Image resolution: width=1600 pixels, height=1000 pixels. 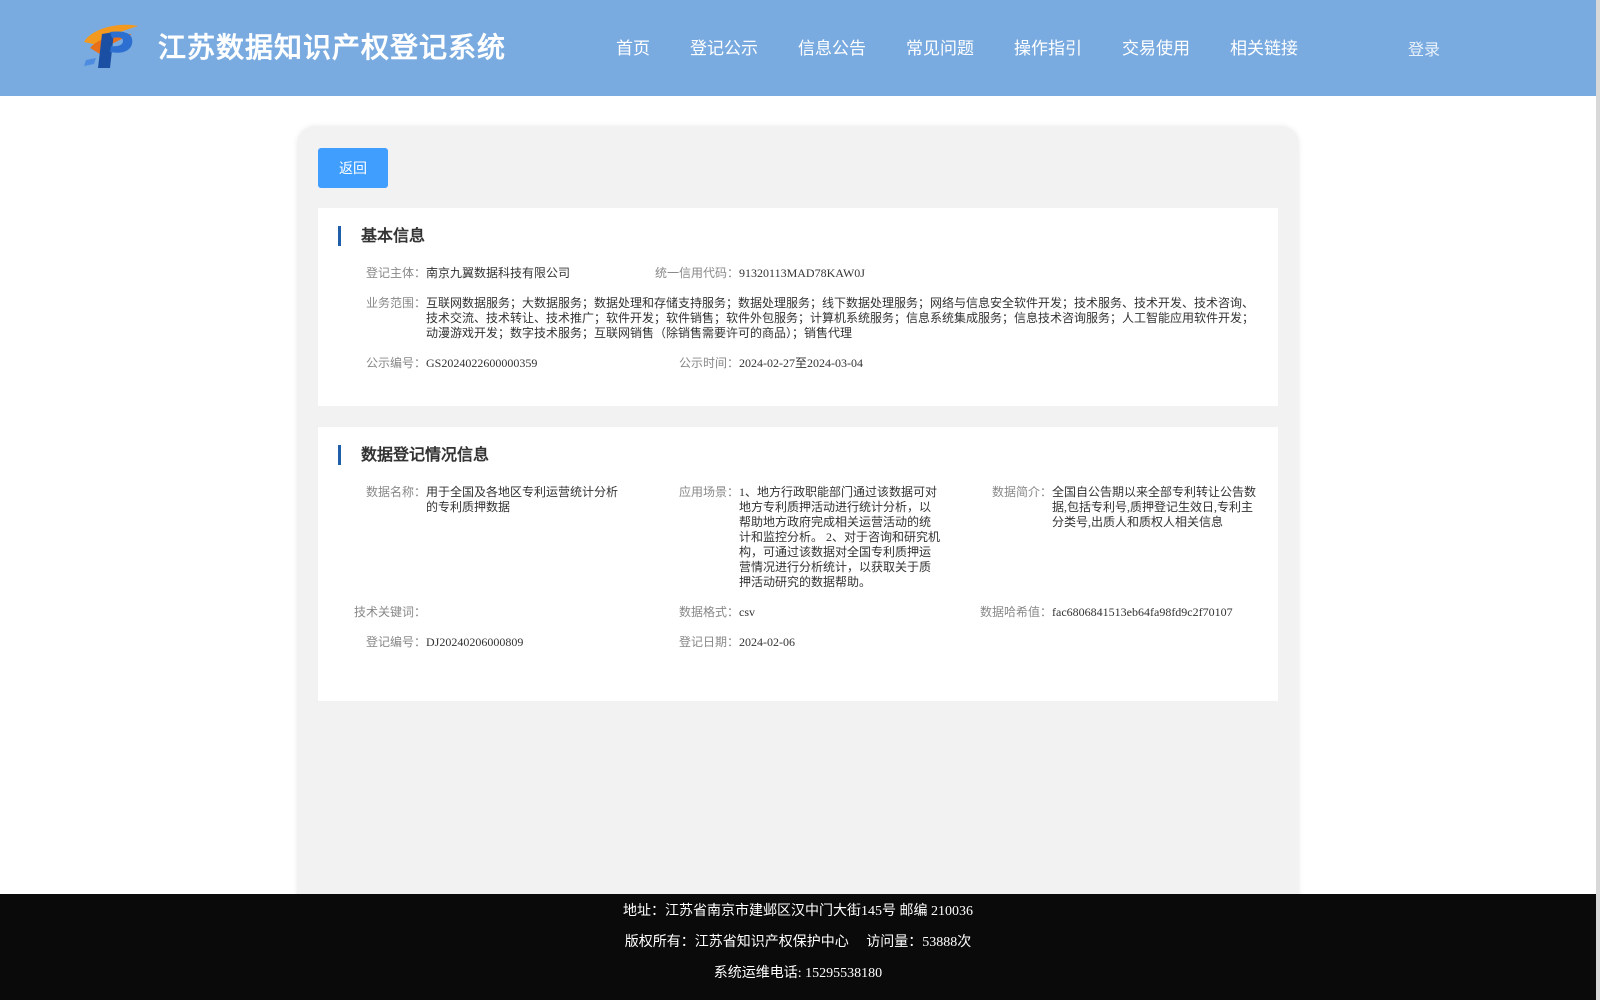 I want to click on nav-announcements: 信息公告, so click(x=832, y=46).